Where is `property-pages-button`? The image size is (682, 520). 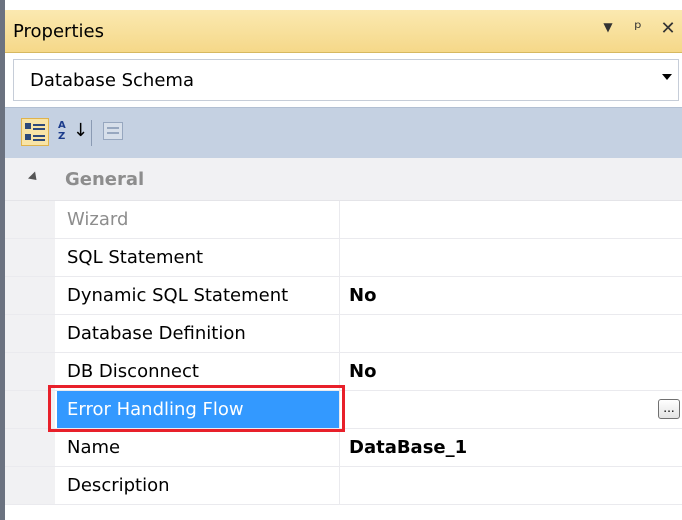
property-pages-button is located at coordinates (114, 132).